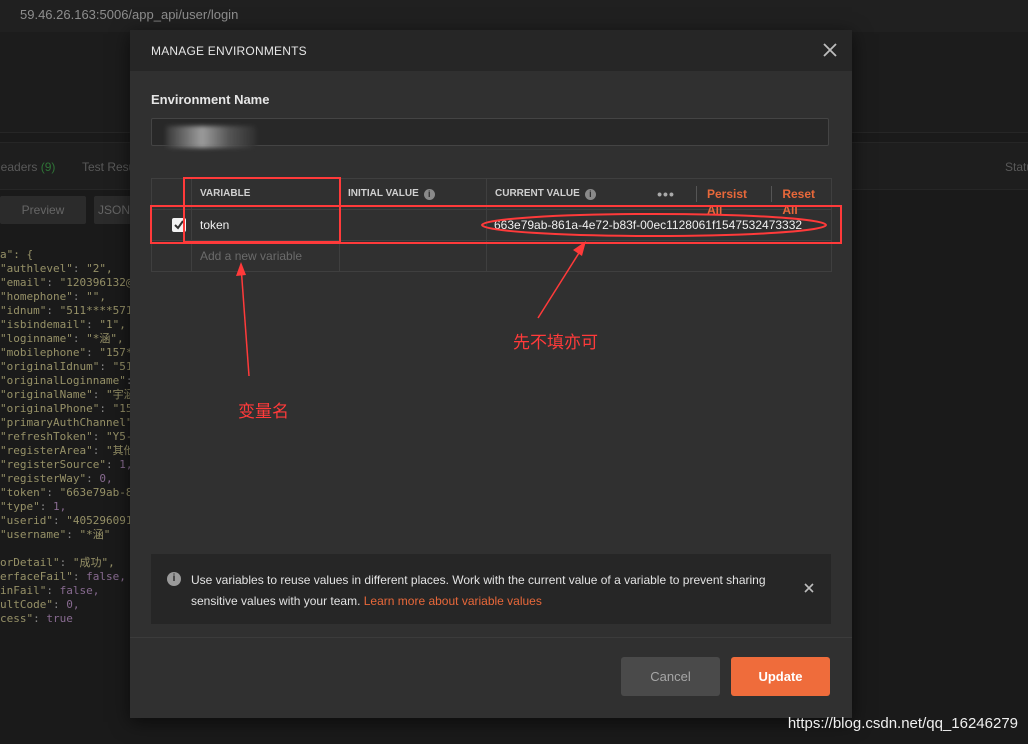 The height and width of the screenshot is (744, 1028). Describe the element at coordinates (670, 676) in the screenshot. I see `cancel-button: Cancel` at that location.